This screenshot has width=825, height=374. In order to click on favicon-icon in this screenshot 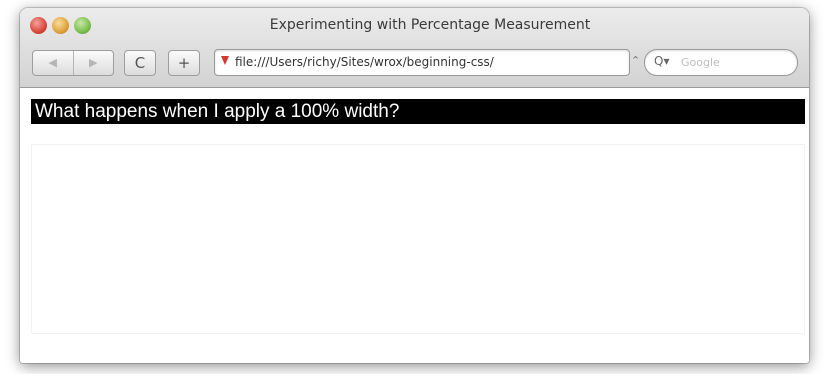, I will do `click(225, 60)`.